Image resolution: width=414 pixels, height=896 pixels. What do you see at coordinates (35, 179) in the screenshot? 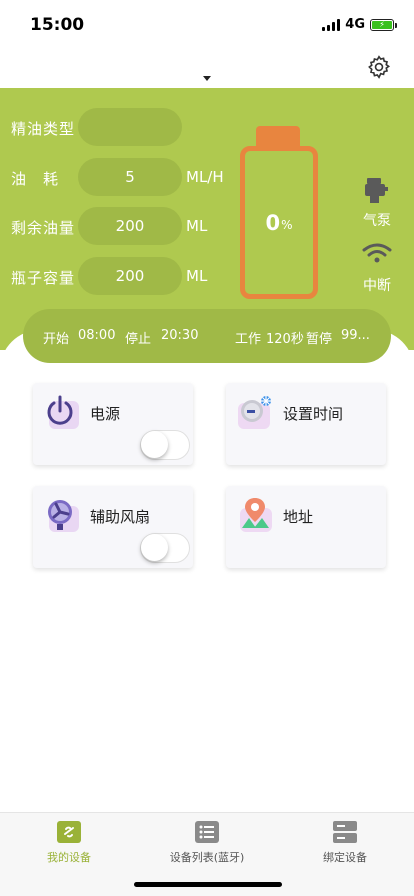
I see `consumption-label: 油 耗` at bounding box center [35, 179].